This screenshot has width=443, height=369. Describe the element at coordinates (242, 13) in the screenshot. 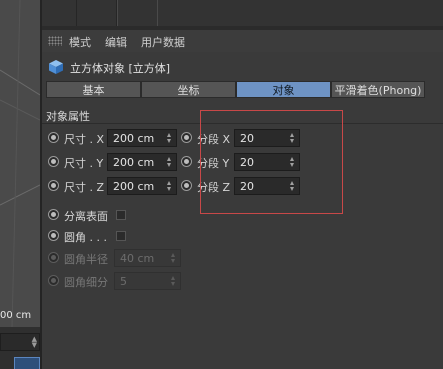

I see `top-toolbar-strip` at that location.